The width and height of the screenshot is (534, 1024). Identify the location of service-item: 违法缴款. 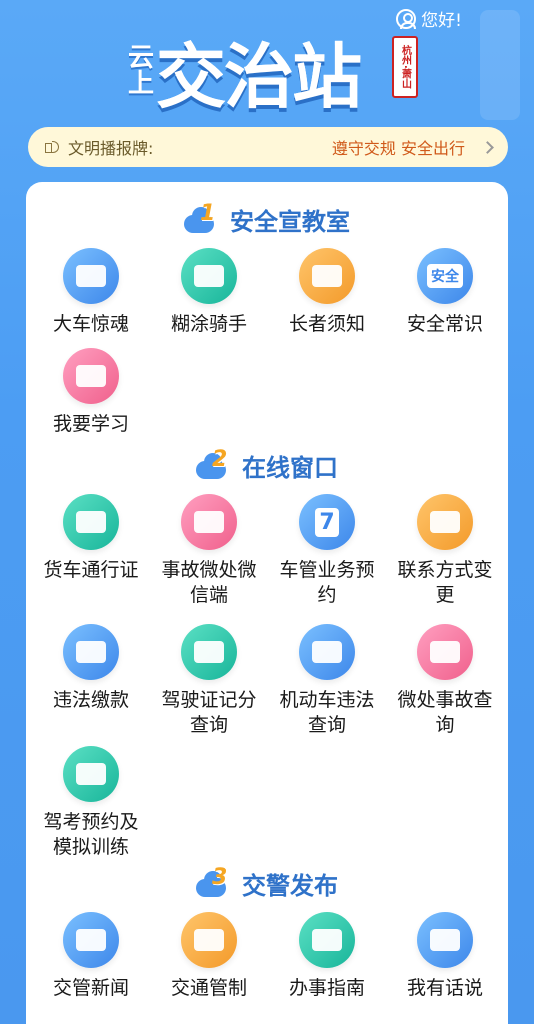
(91, 668).